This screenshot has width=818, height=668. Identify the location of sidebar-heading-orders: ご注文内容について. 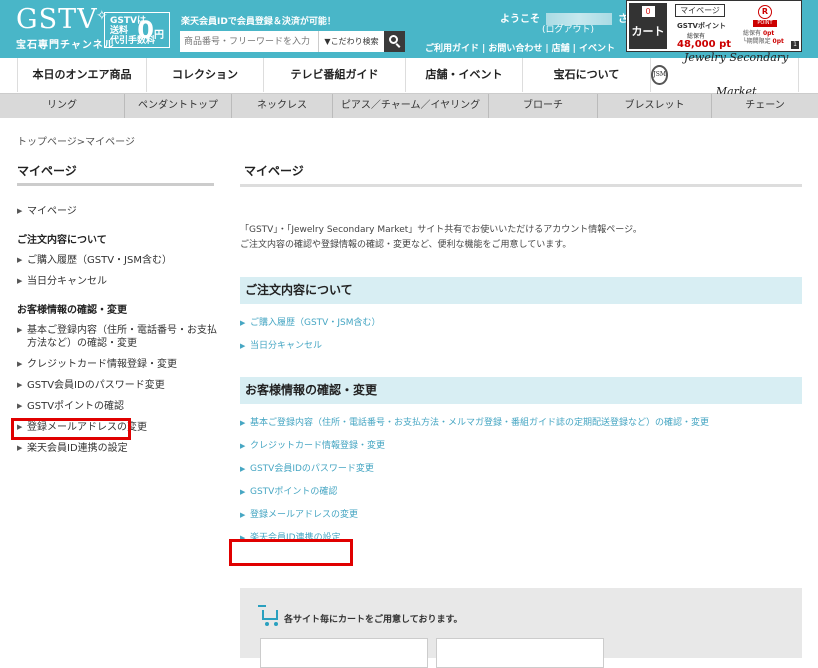
(62, 240).